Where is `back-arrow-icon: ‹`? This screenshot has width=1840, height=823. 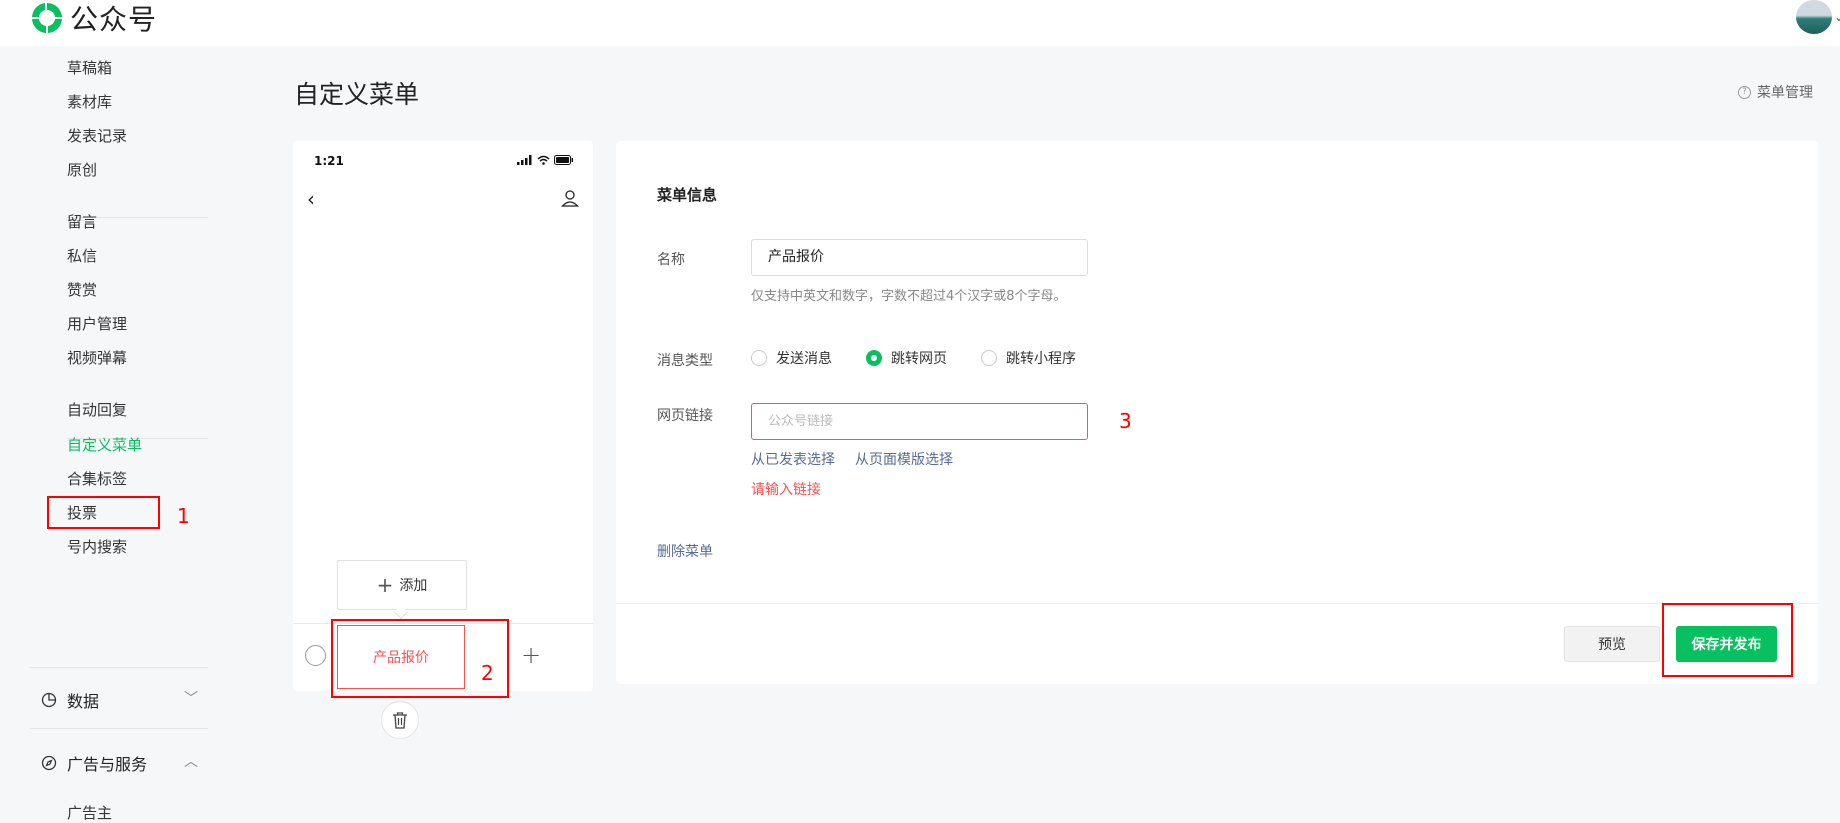 back-arrow-icon: ‹ is located at coordinates (311, 199).